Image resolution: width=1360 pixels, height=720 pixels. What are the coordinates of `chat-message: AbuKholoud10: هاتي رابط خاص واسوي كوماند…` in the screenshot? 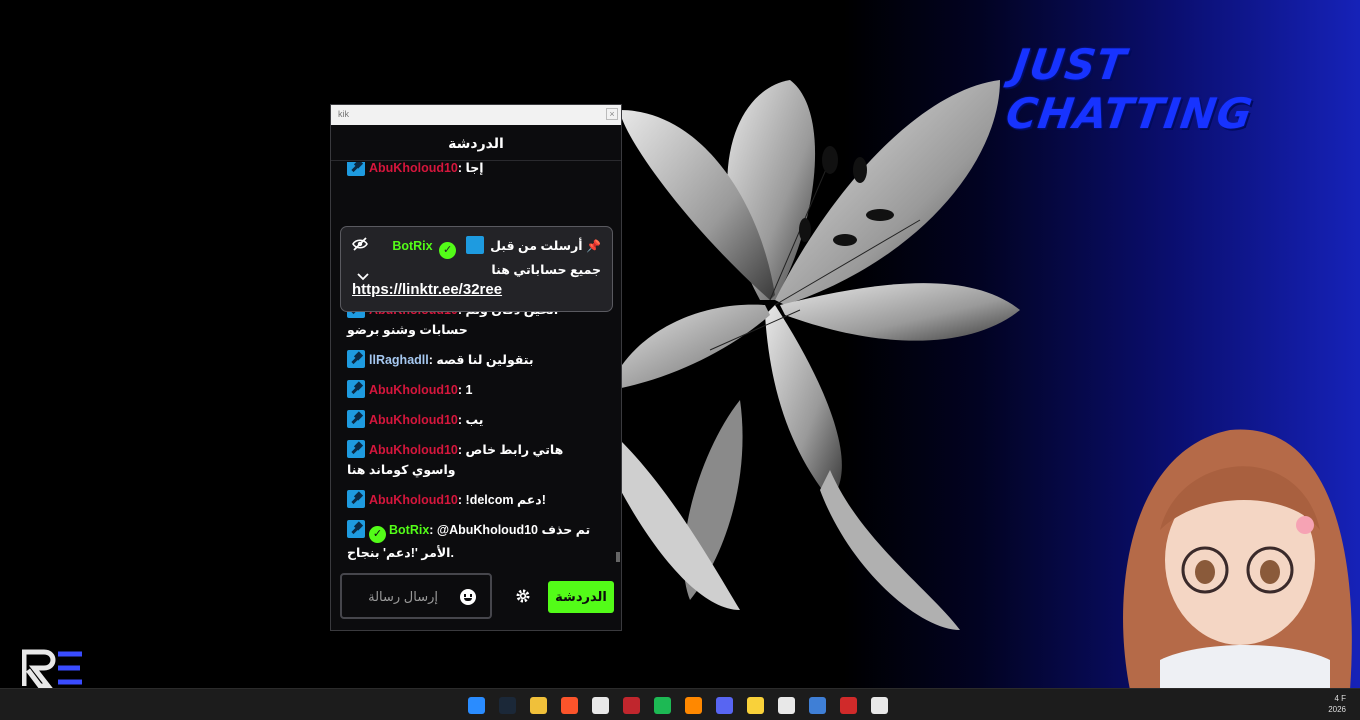 It's located at (477, 460).